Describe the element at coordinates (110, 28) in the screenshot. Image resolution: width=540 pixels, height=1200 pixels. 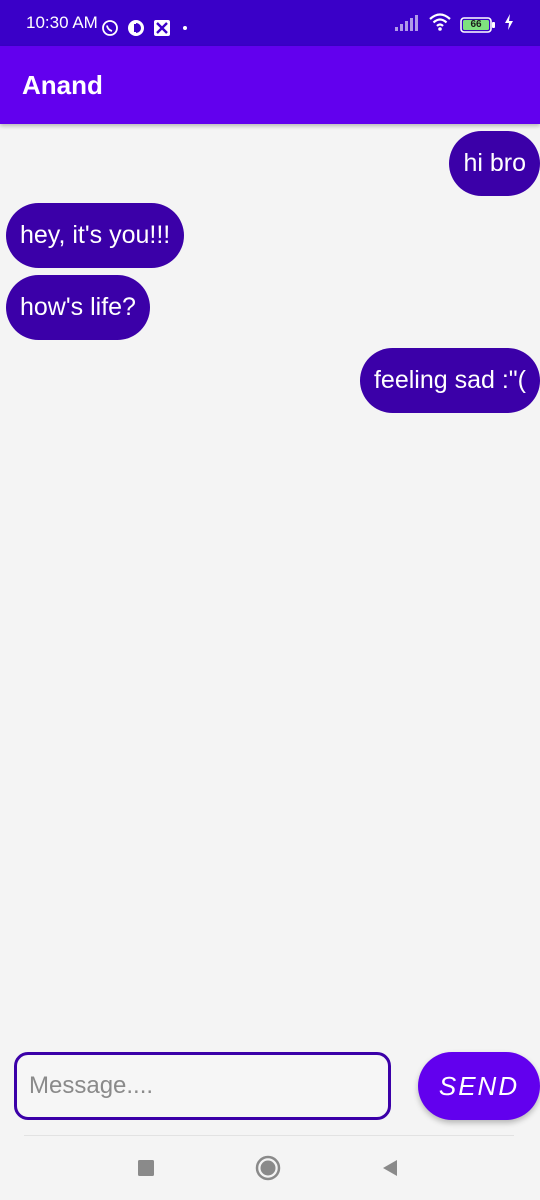
I see `whatsapp-icon` at that location.